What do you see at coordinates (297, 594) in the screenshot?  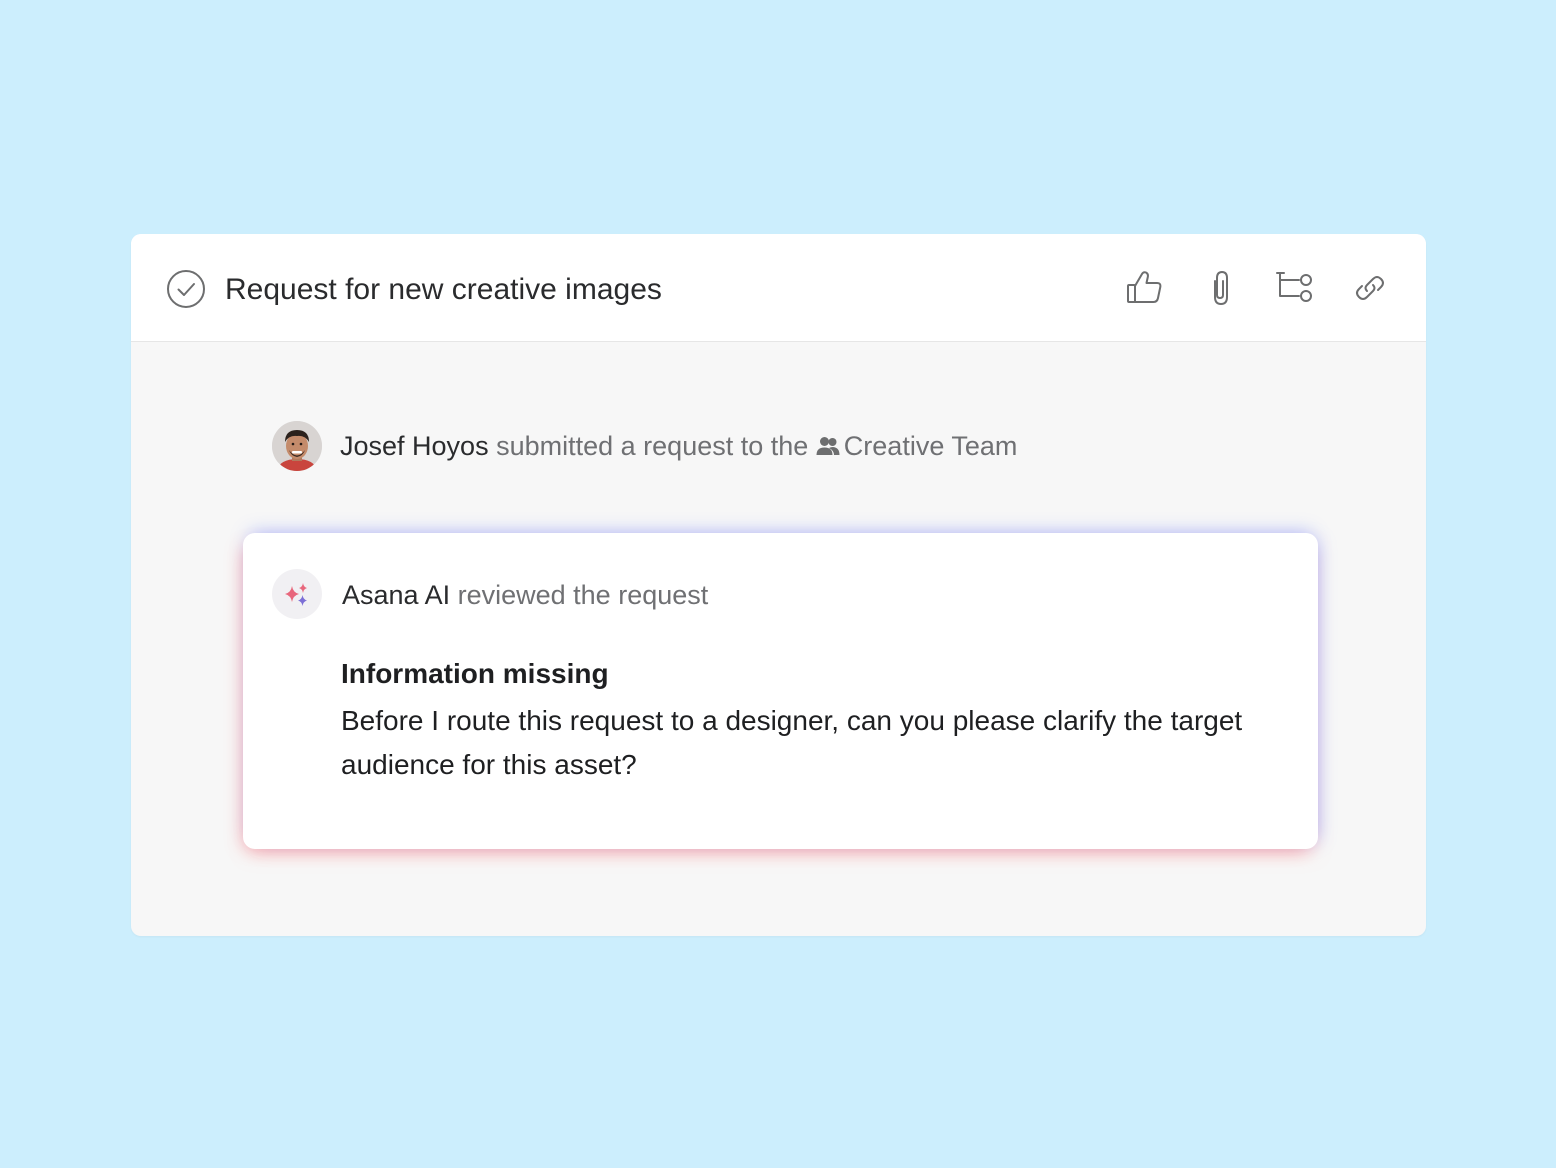 I see `ai-sparkle-icon` at bounding box center [297, 594].